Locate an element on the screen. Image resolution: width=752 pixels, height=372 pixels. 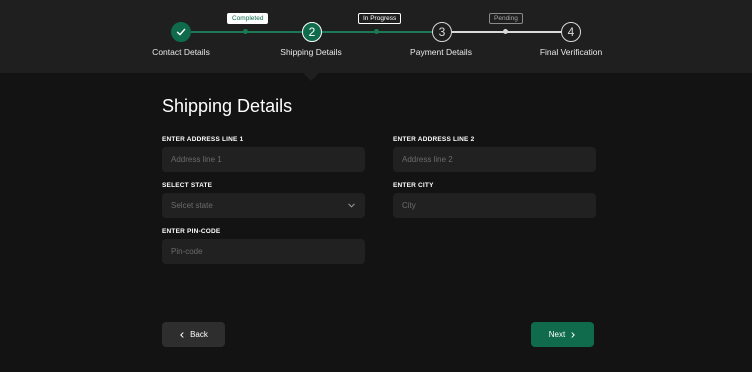
step-3-label: Payment Details is located at coordinates (441, 52).